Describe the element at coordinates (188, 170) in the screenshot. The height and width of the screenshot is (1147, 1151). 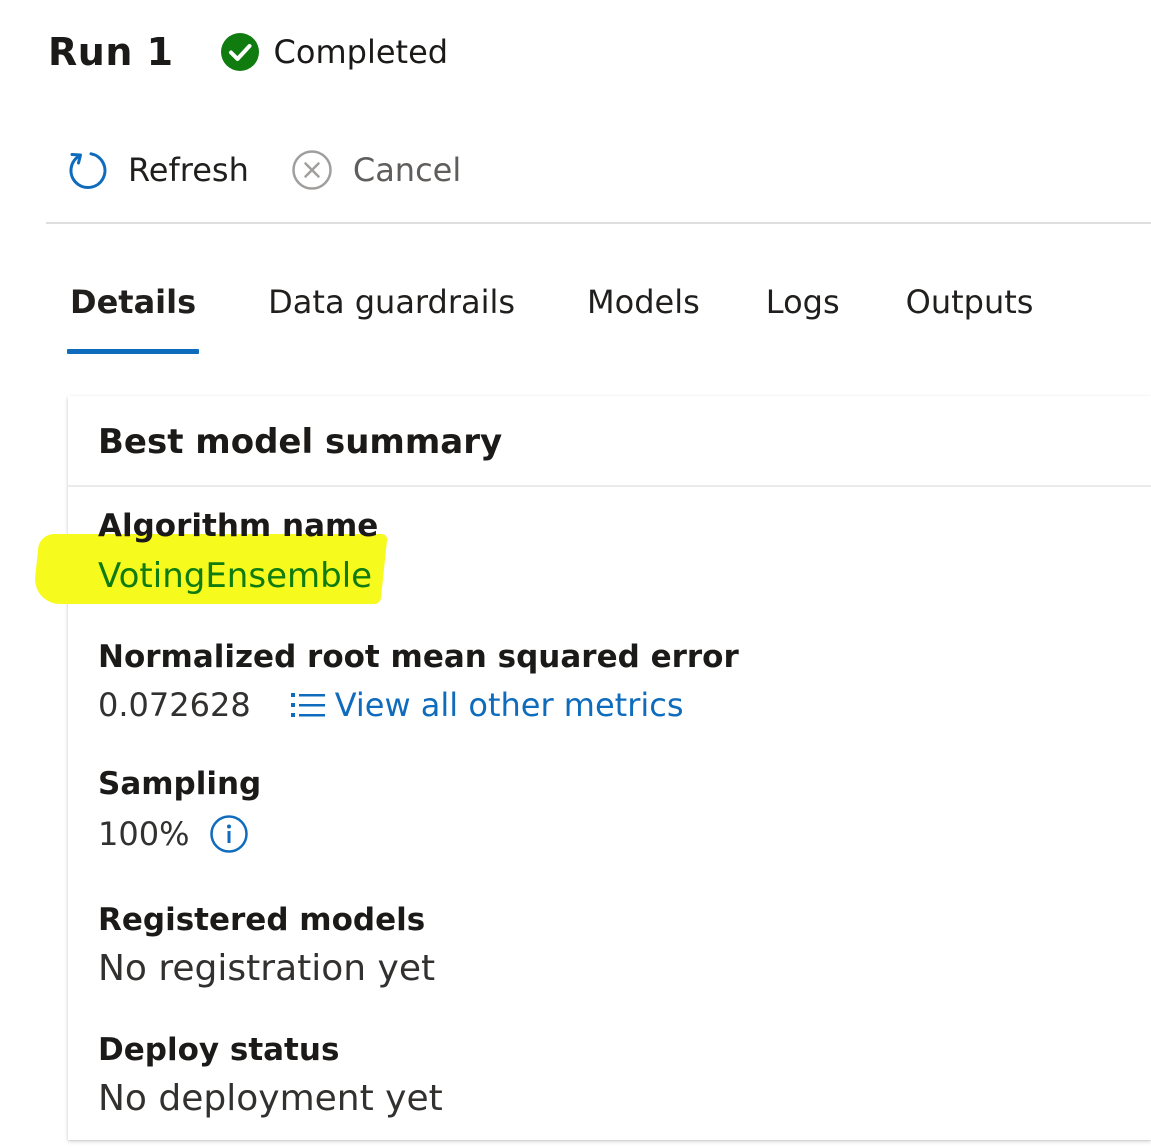
I see `refresh-label: Refresh` at that location.